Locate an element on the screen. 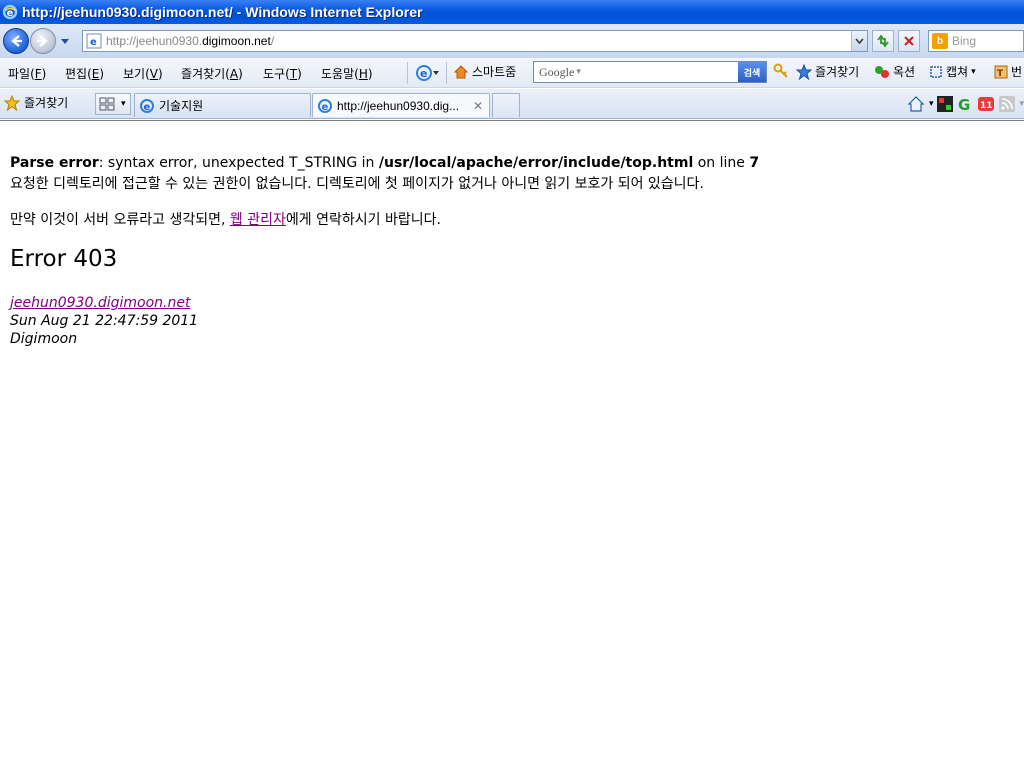 The image size is (1024, 768). search-input: b Bing is located at coordinates (976, 41).